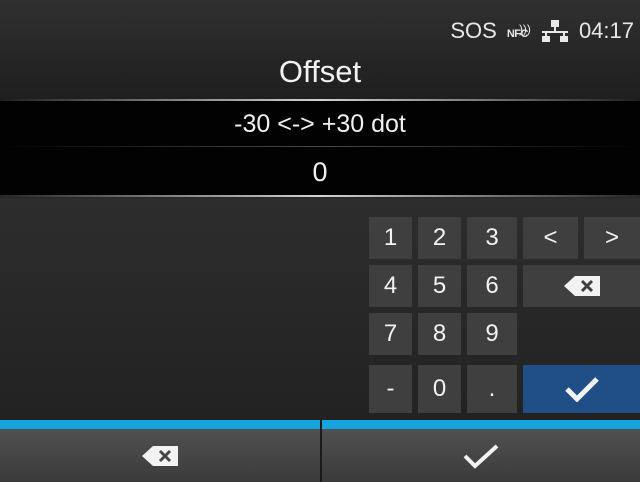  I want to click on value-input: 0, so click(320, 171).